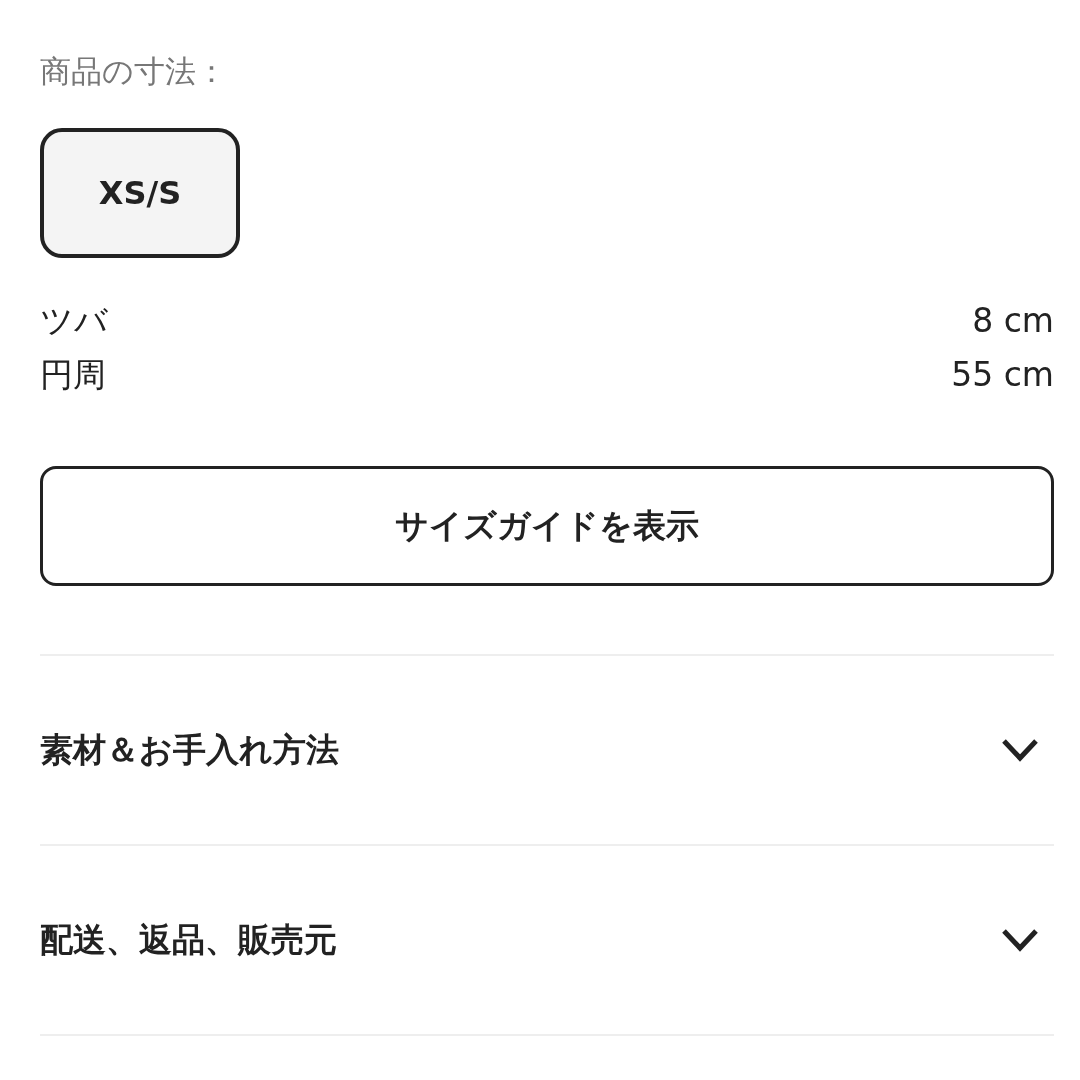 The image size is (1080, 1080). I want to click on dimension-label: ツバ, so click(74, 321).